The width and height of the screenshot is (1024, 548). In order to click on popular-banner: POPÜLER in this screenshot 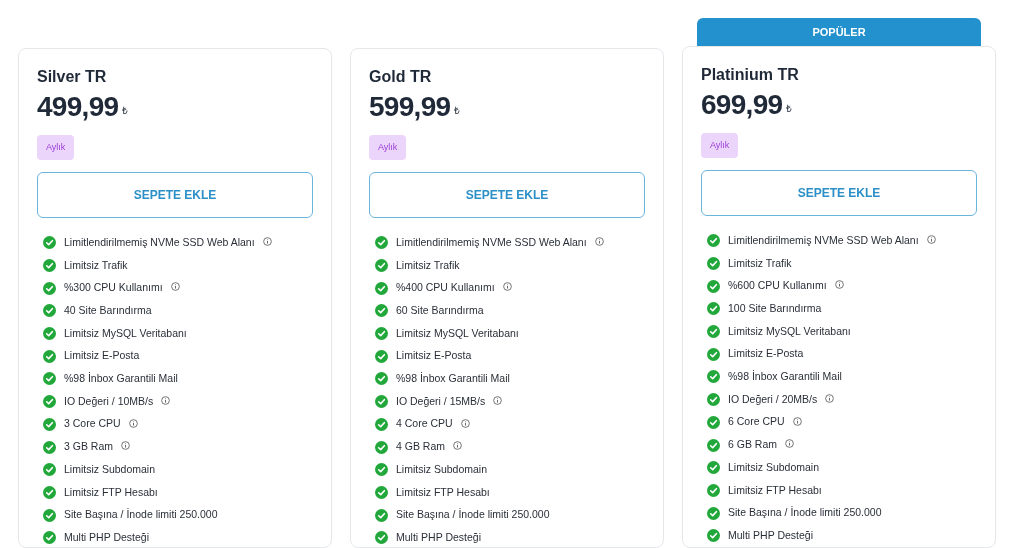, I will do `click(839, 32)`.